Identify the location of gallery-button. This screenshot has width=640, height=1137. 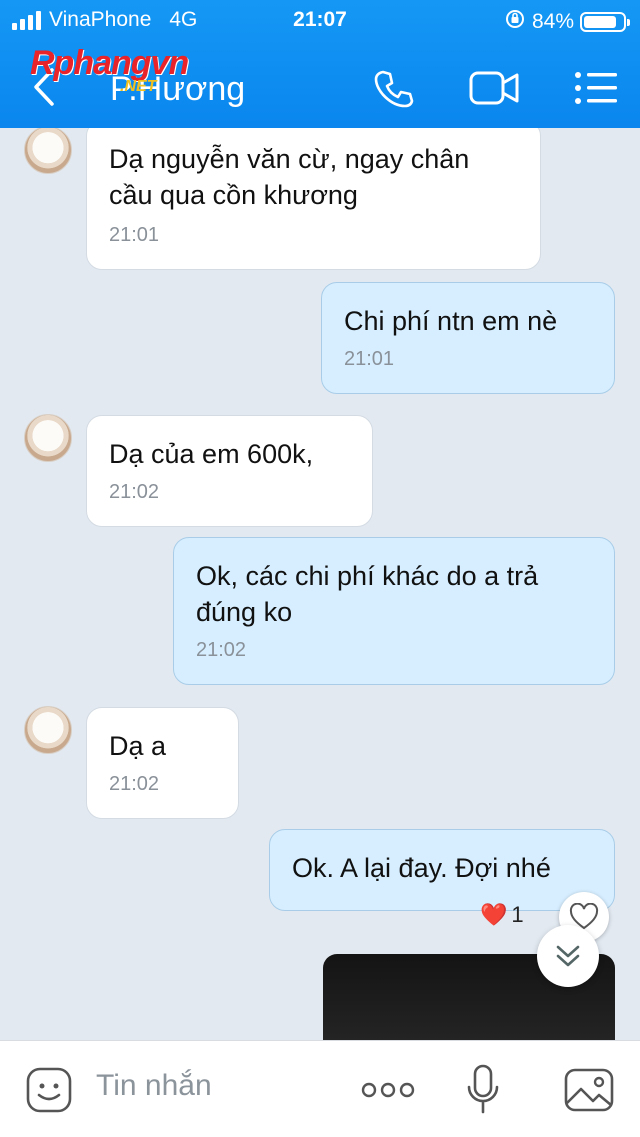
(589, 1090).